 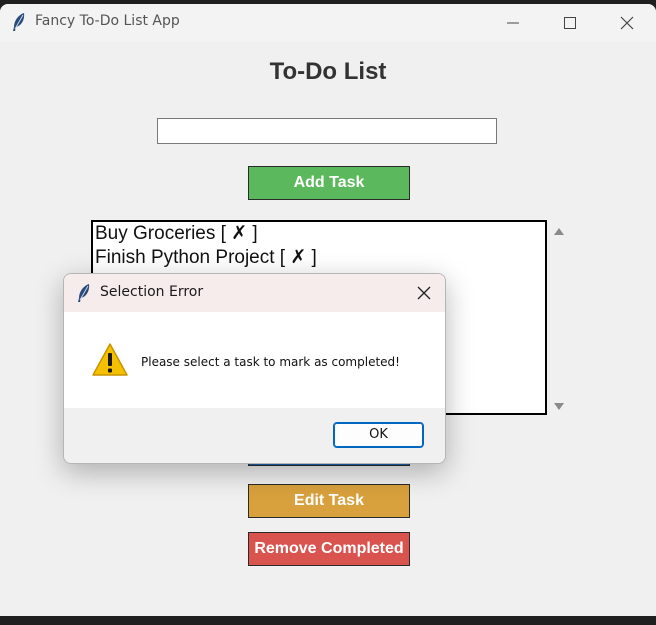 I want to click on task-item: Finish Python Project [ ✗ ], so click(x=319, y=258).